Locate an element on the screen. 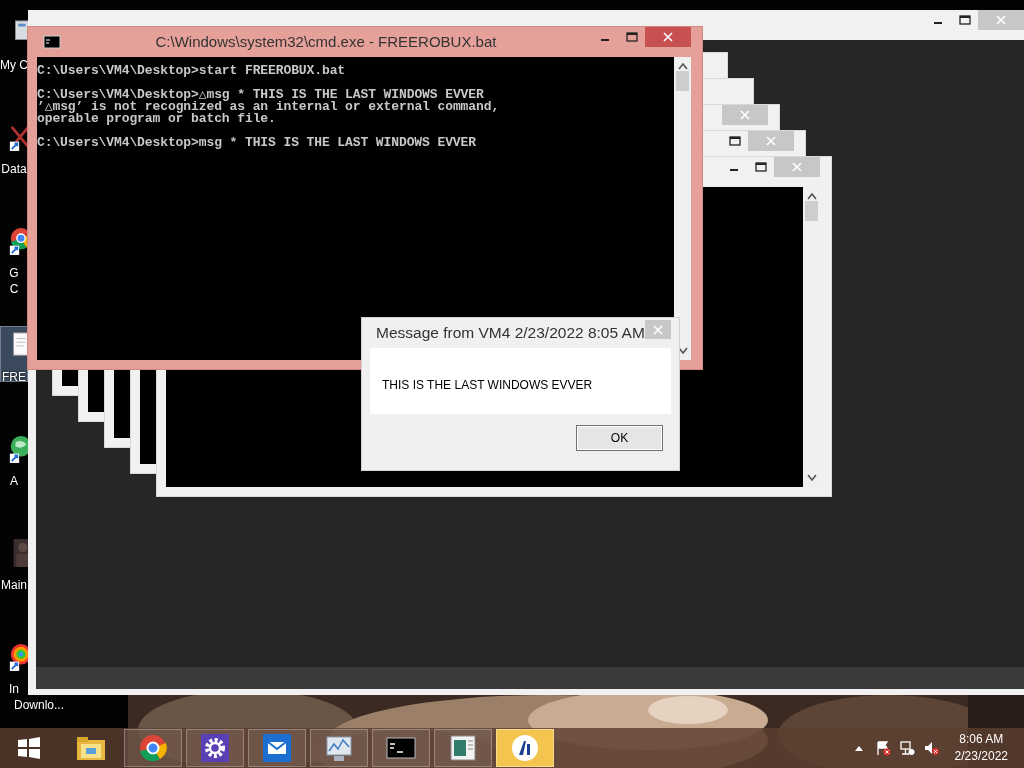  scrollbar is located at coordinates (682, 208).